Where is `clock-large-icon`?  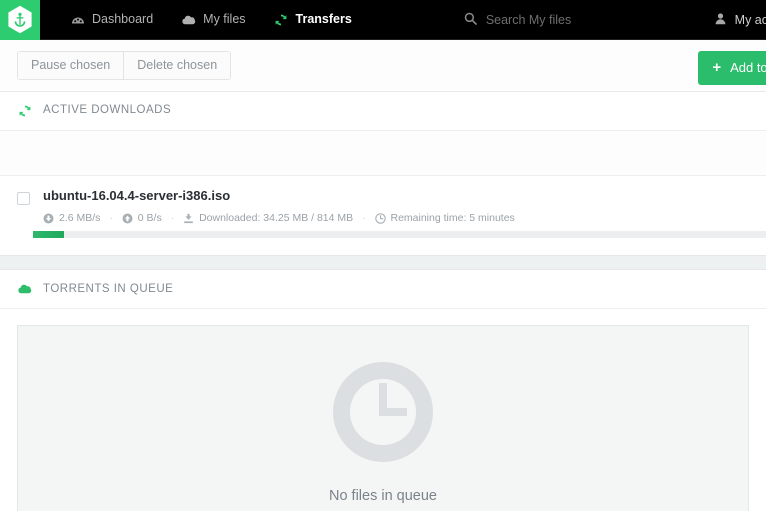 clock-large-icon is located at coordinates (383, 414).